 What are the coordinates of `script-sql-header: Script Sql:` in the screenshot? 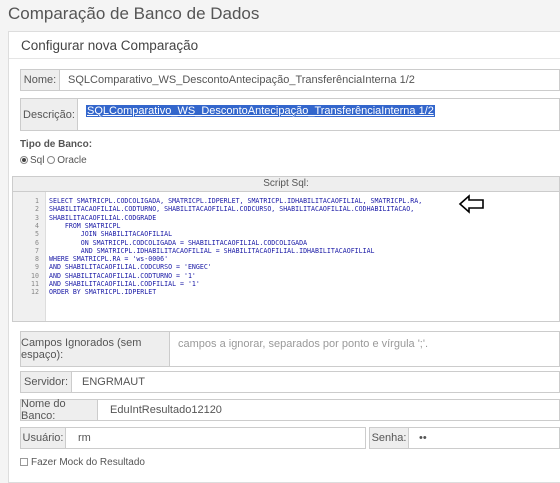 It's located at (286, 184).